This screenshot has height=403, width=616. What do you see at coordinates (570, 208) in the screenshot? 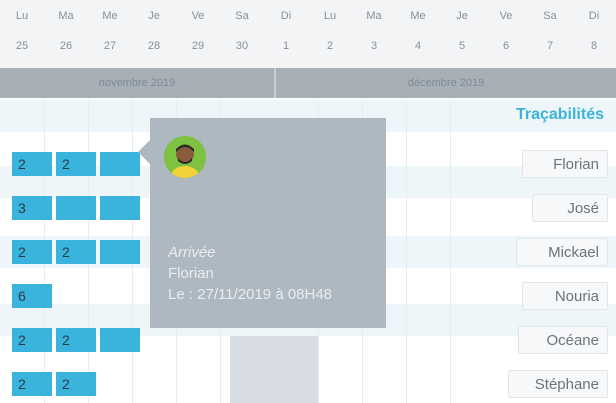
I see `employee-name-jose: José` at bounding box center [570, 208].